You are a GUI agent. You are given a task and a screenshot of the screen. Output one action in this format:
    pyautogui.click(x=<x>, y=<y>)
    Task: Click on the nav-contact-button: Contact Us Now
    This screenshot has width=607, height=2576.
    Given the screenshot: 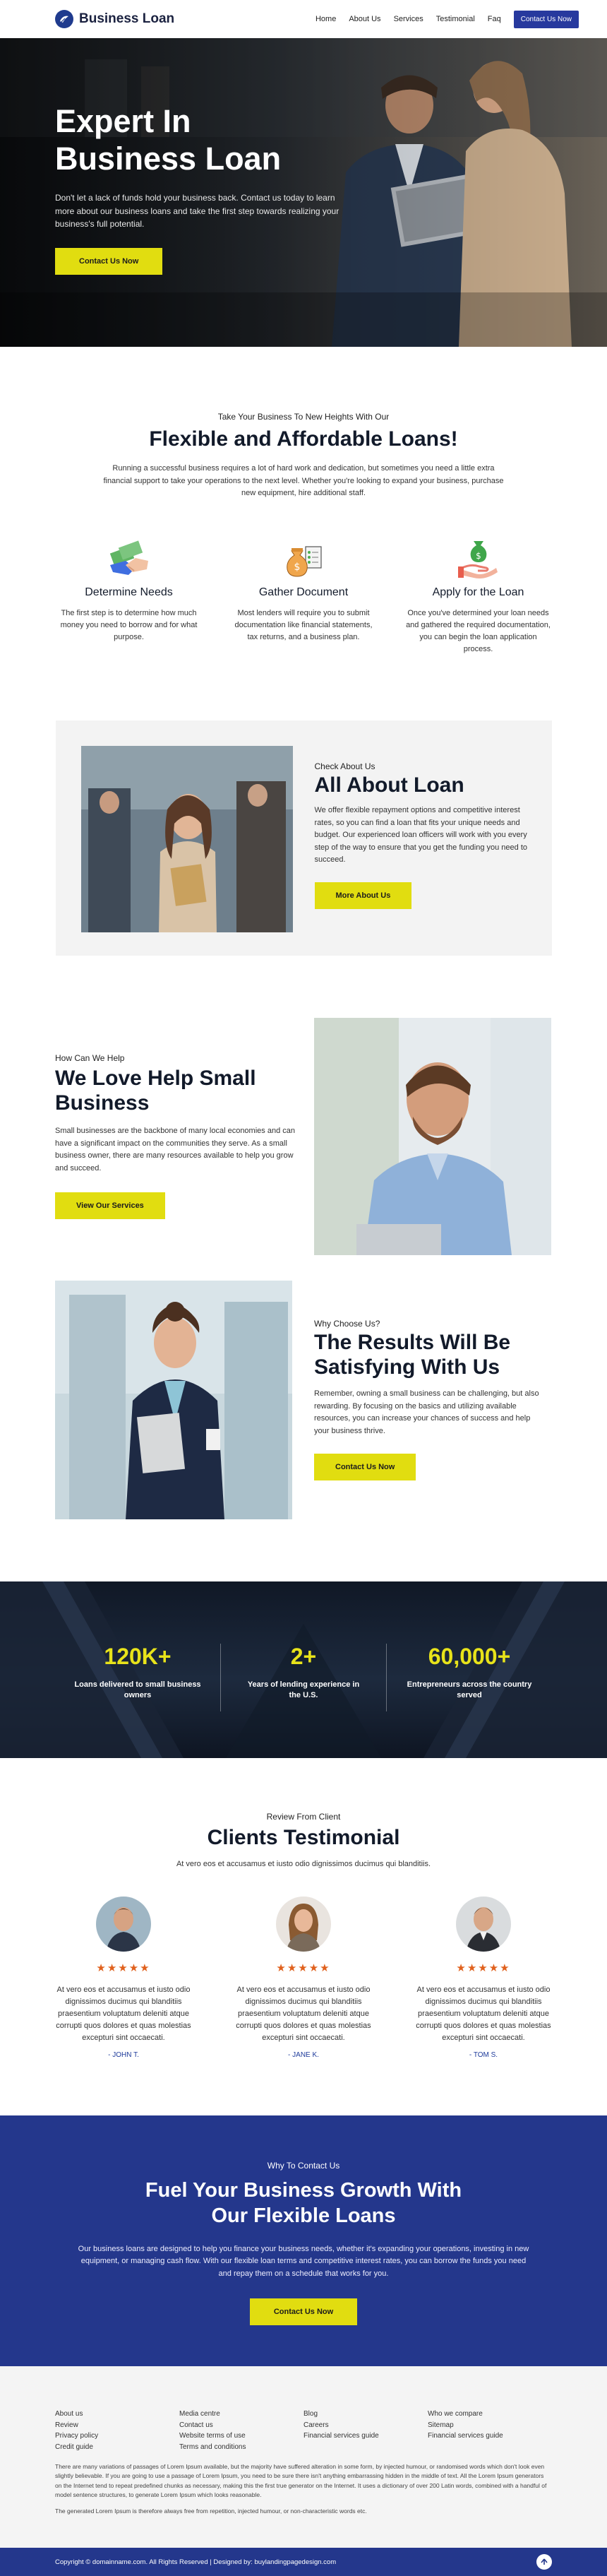 What is the action you would take?
    pyautogui.click(x=546, y=19)
    